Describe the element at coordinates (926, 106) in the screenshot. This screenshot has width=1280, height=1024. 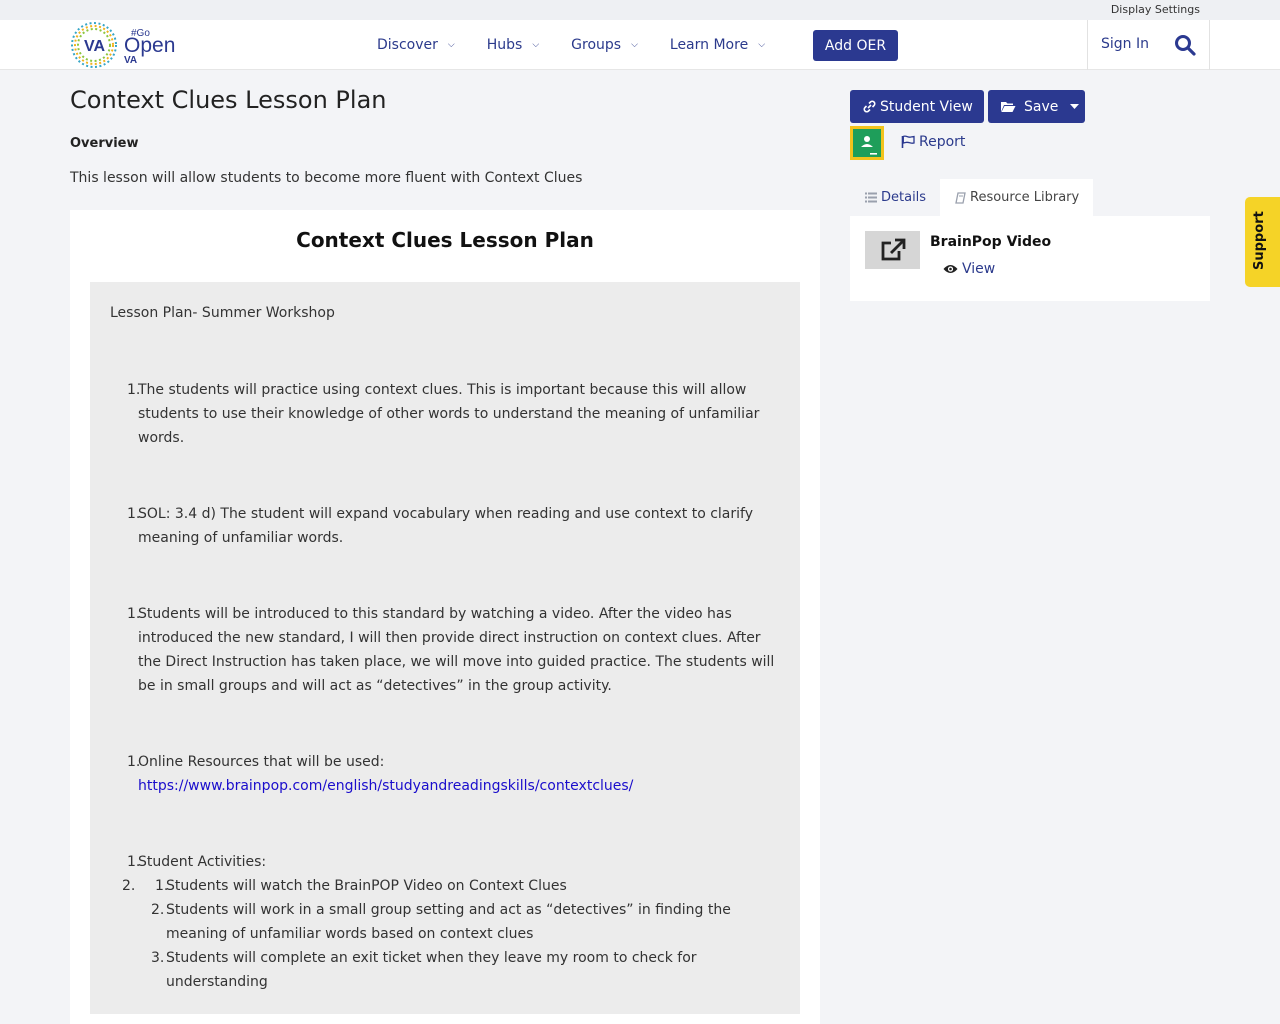
I see `student-view-label: Student View` at that location.